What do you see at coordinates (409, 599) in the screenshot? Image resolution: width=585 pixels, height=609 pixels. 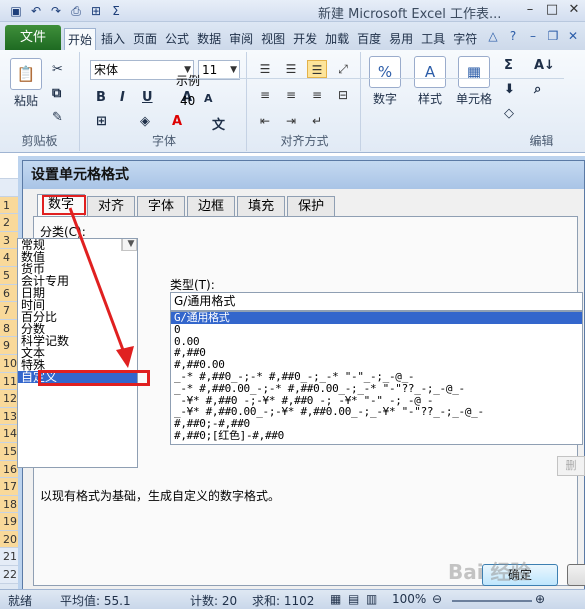 I see `zoom-level: 100%` at bounding box center [409, 599].